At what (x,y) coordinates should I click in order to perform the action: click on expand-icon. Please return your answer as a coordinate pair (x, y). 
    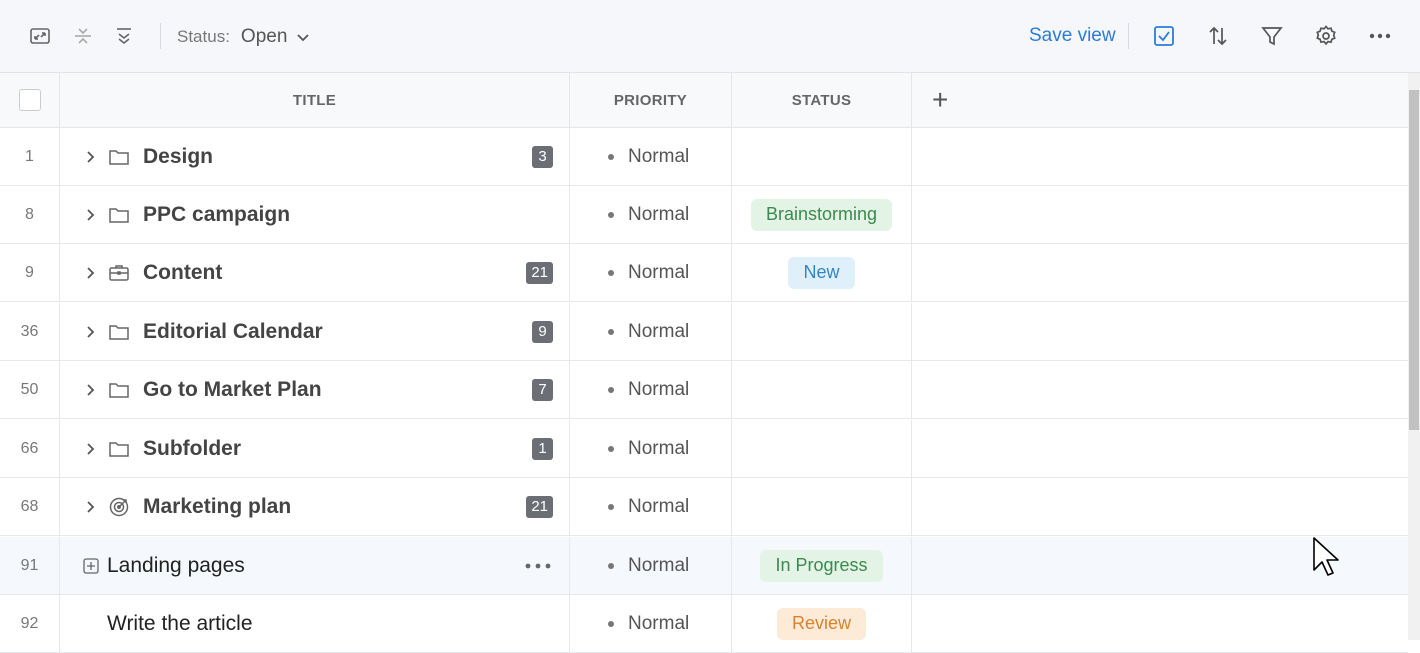
    Looking at the image, I should click on (40, 36).